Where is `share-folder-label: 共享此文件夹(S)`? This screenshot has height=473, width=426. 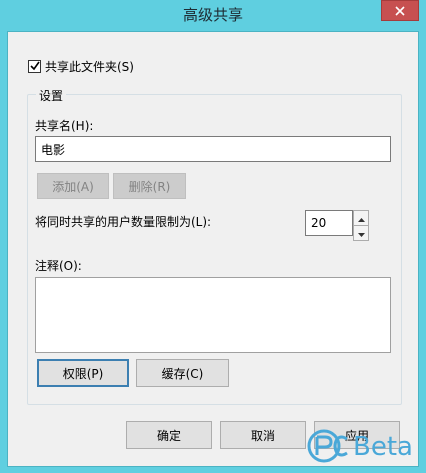
share-folder-label: 共享此文件夹(S) is located at coordinates (89, 67).